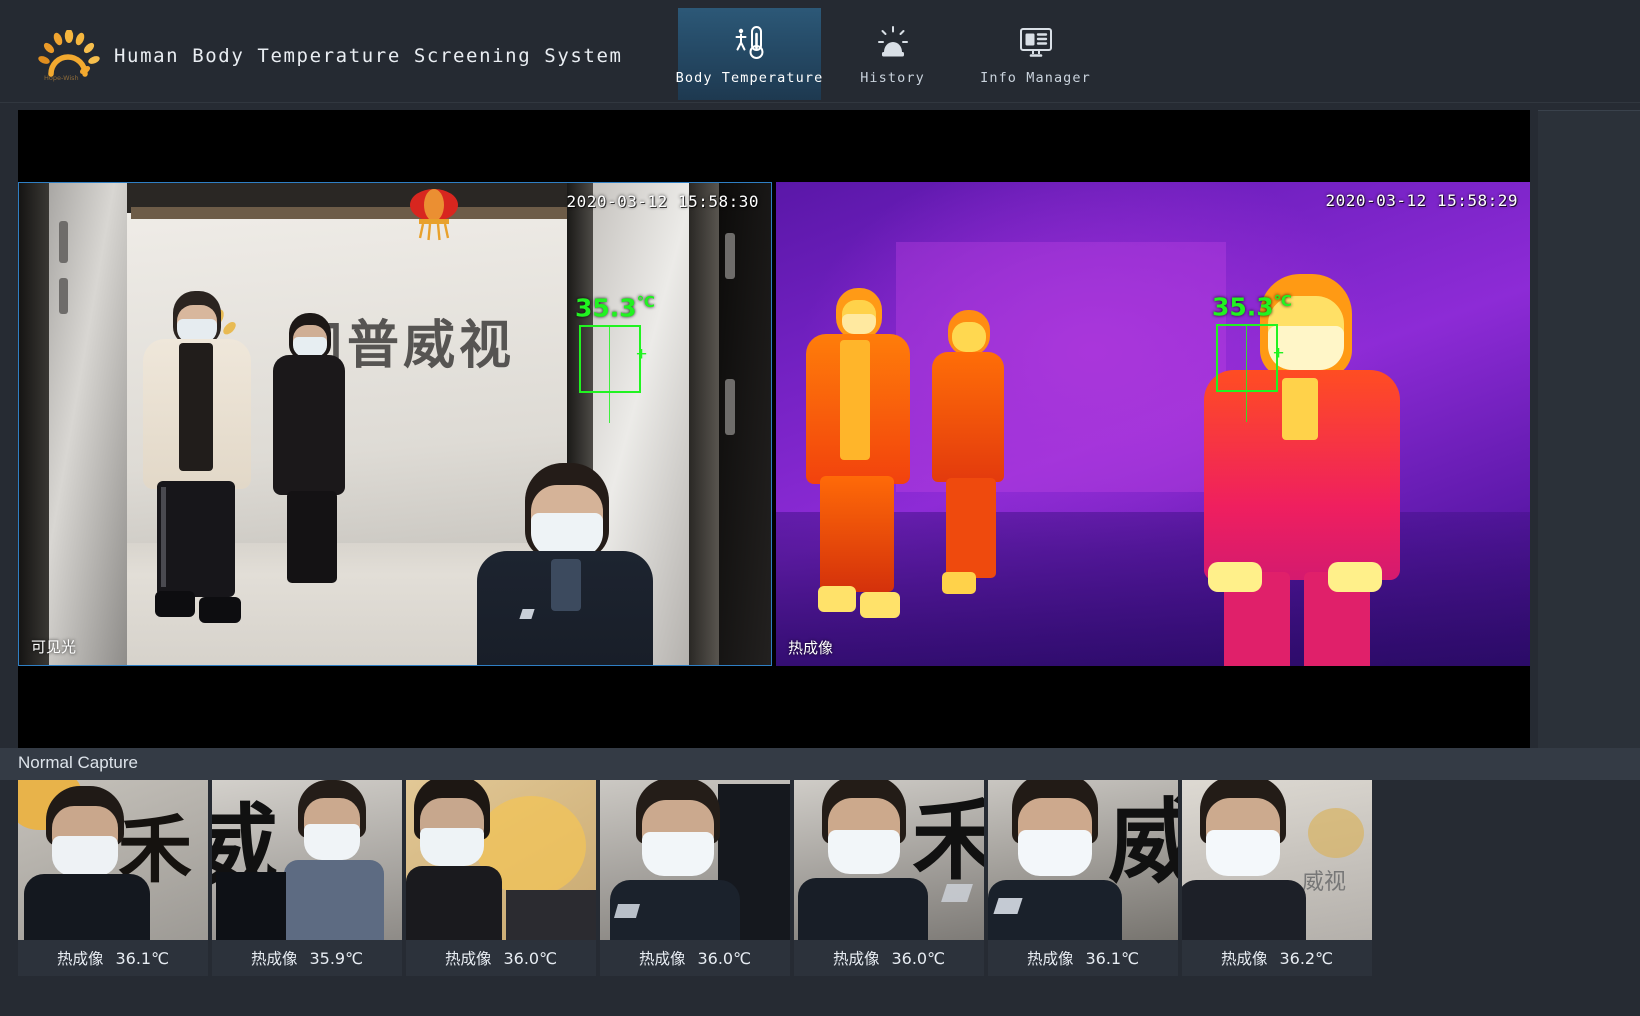  I want to click on thermal-person-b, so click(971, 455).